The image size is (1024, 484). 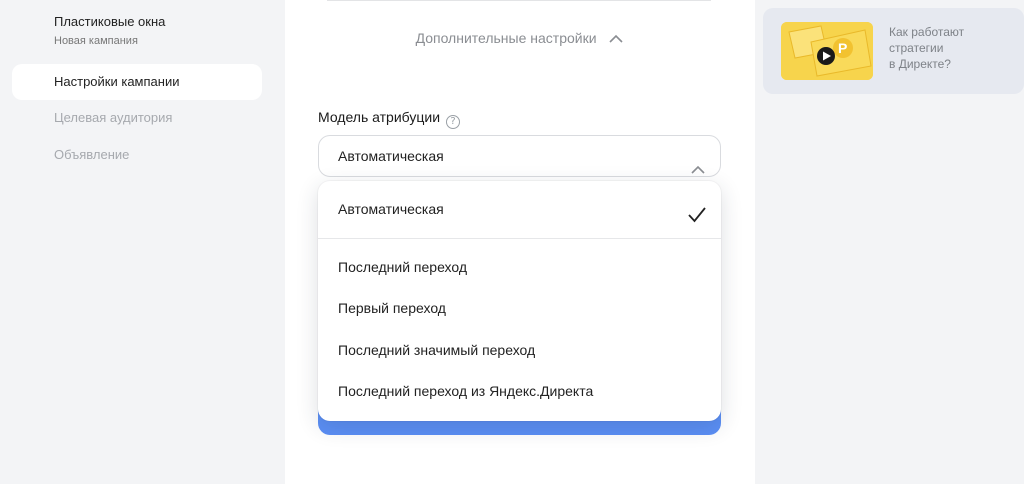 What do you see at coordinates (927, 32) in the screenshot?
I see `promo-text-line: Как работают` at bounding box center [927, 32].